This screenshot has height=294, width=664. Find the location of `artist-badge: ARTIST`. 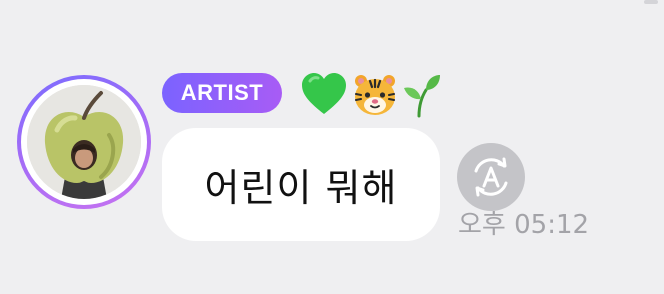

artist-badge: ARTIST is located at coordinates (222, 93).